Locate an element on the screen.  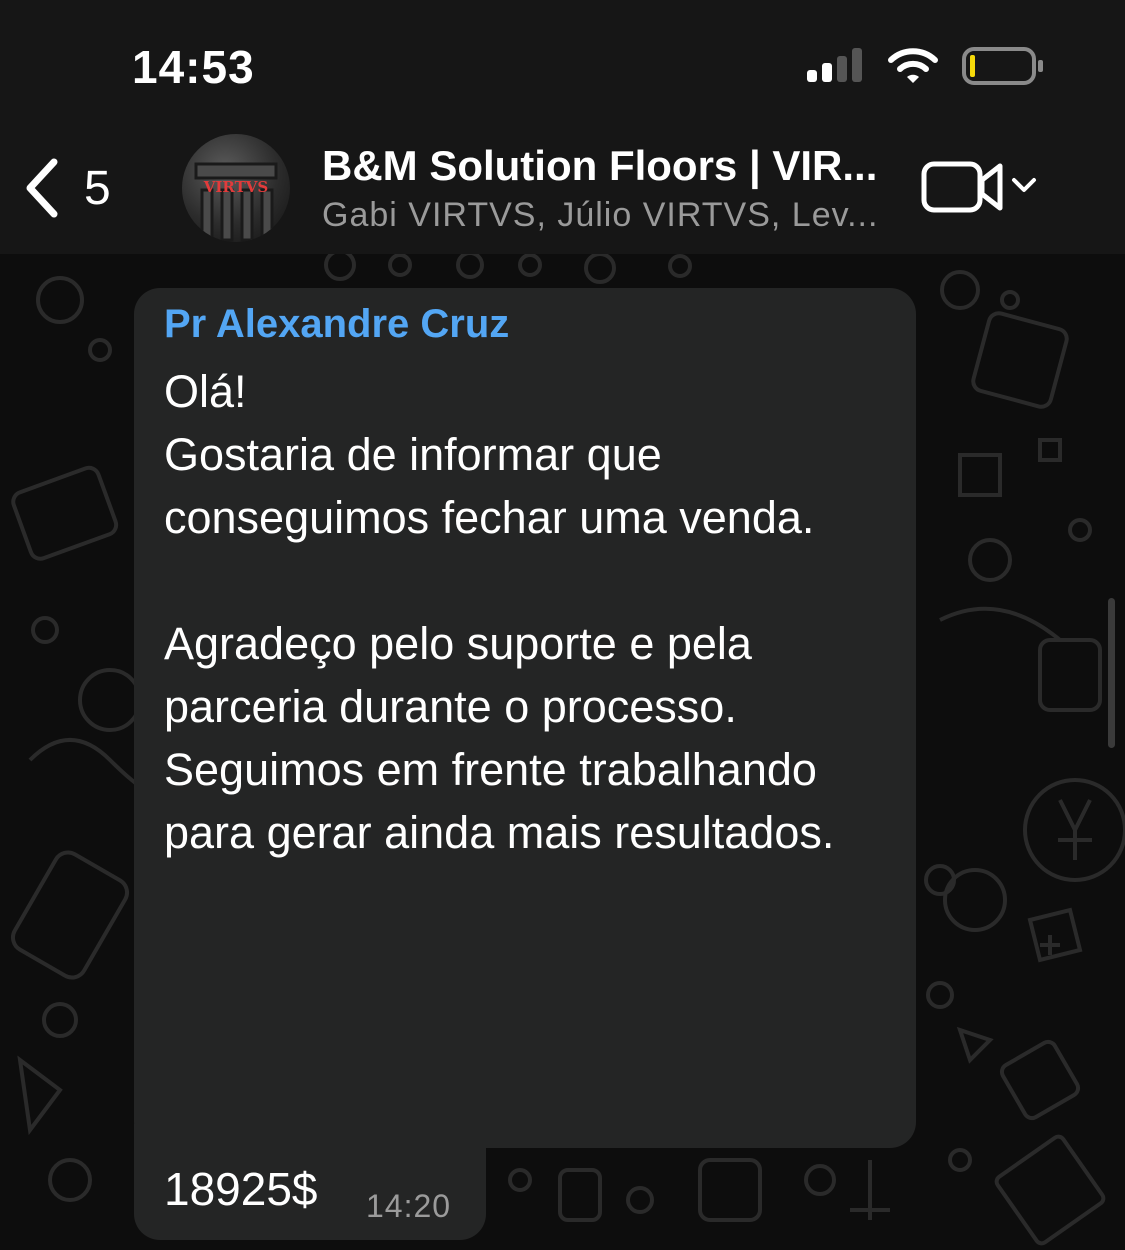
avatar-logo-text: VIRTVS is located at coordinates (236, 187).